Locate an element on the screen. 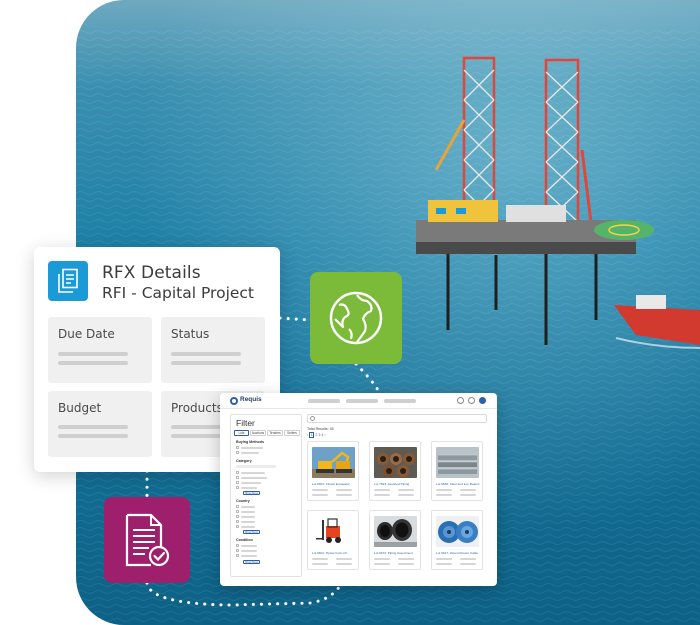  category-search is located at coordinates (256, 466).